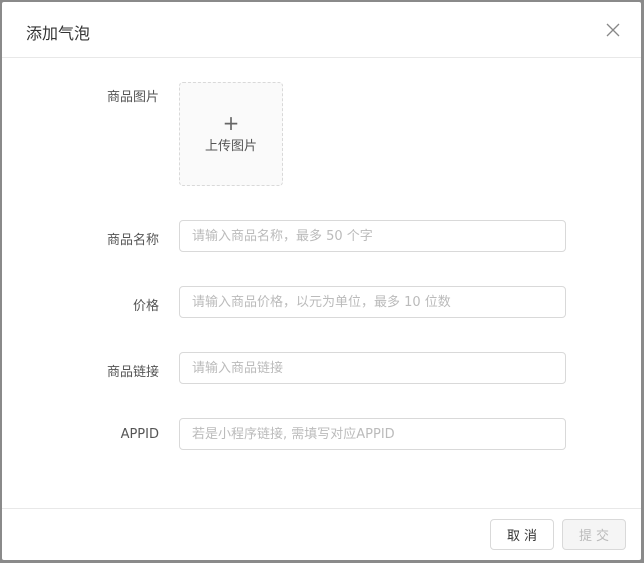  What do you see at coordinates (132, 240) in the screenshot?
I see `product-name-label: 商品名称` at bounding box center [132, 240].